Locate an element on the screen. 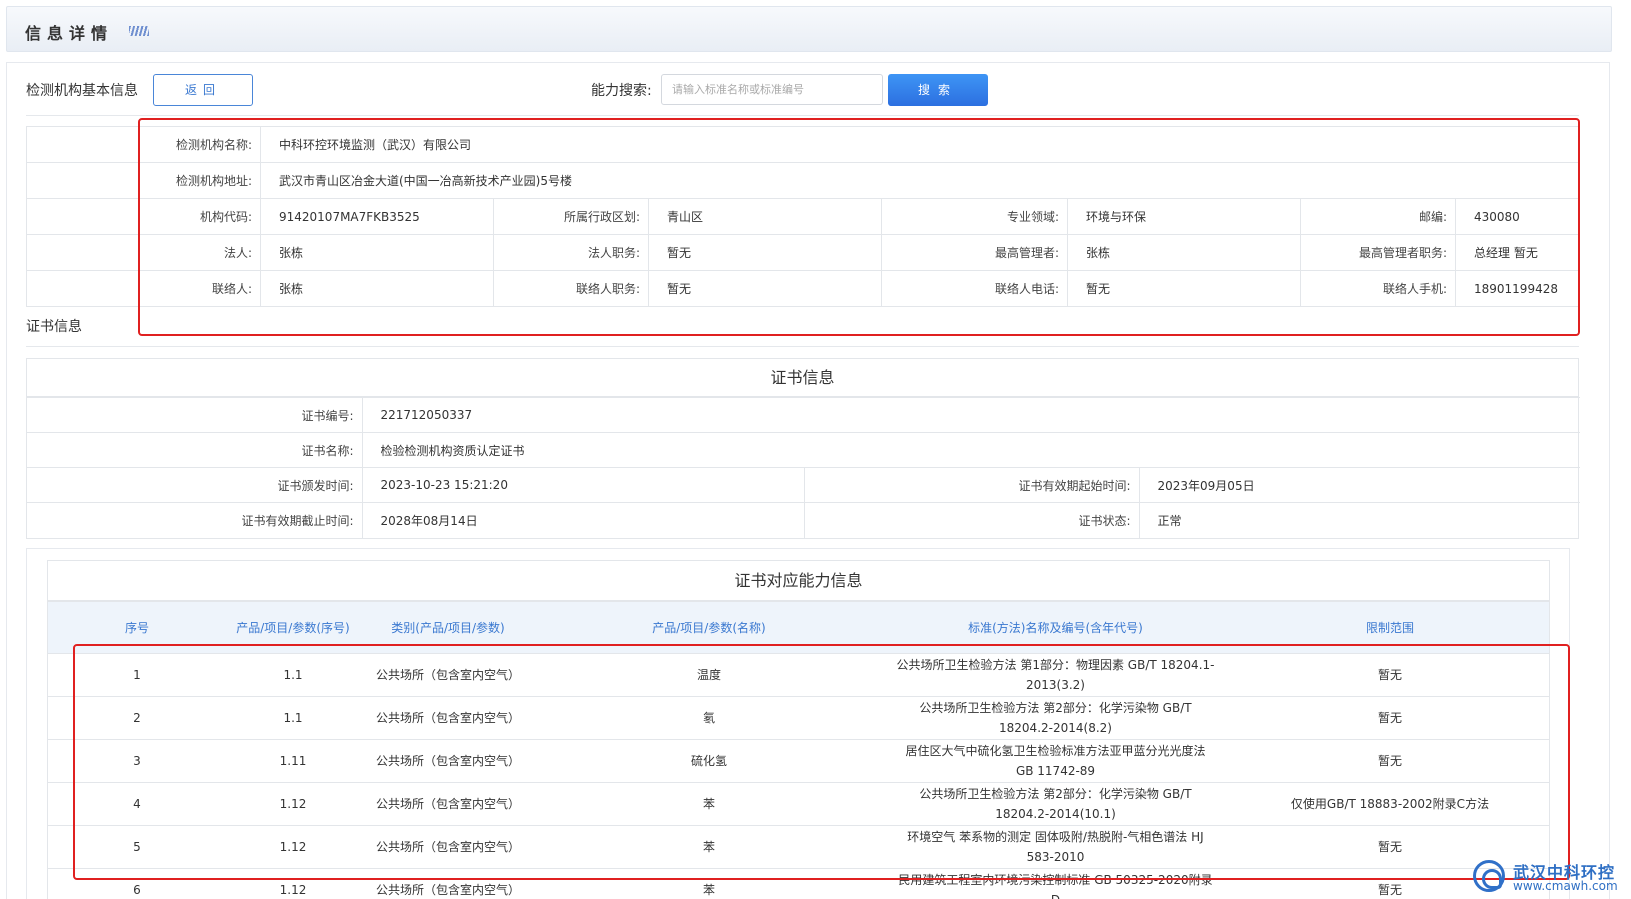  org-code-label: 机构代码: is located at coordinates (143, 216).